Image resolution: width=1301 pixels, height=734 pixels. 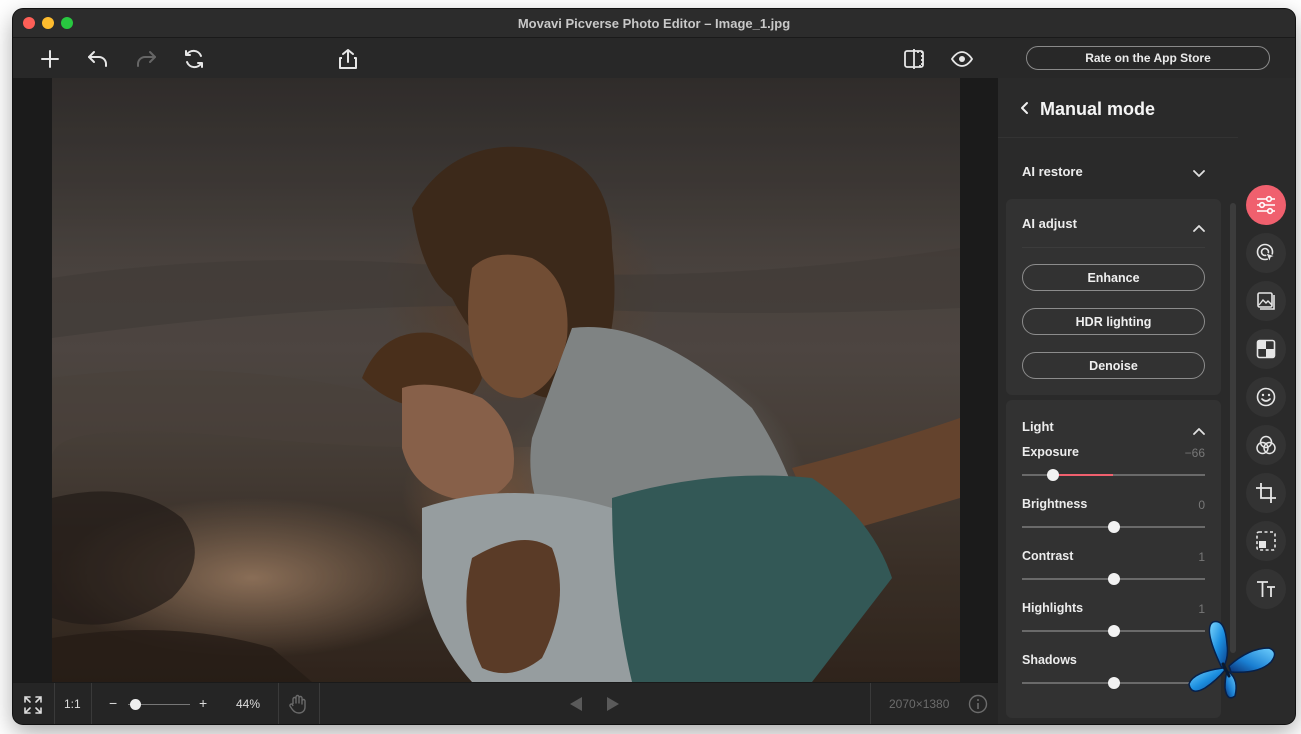 What do you see at coordinates (654, 58) in the screenshot?
I see `top-toolbar: Rate on the App Store` at bounding box center [654, 58].